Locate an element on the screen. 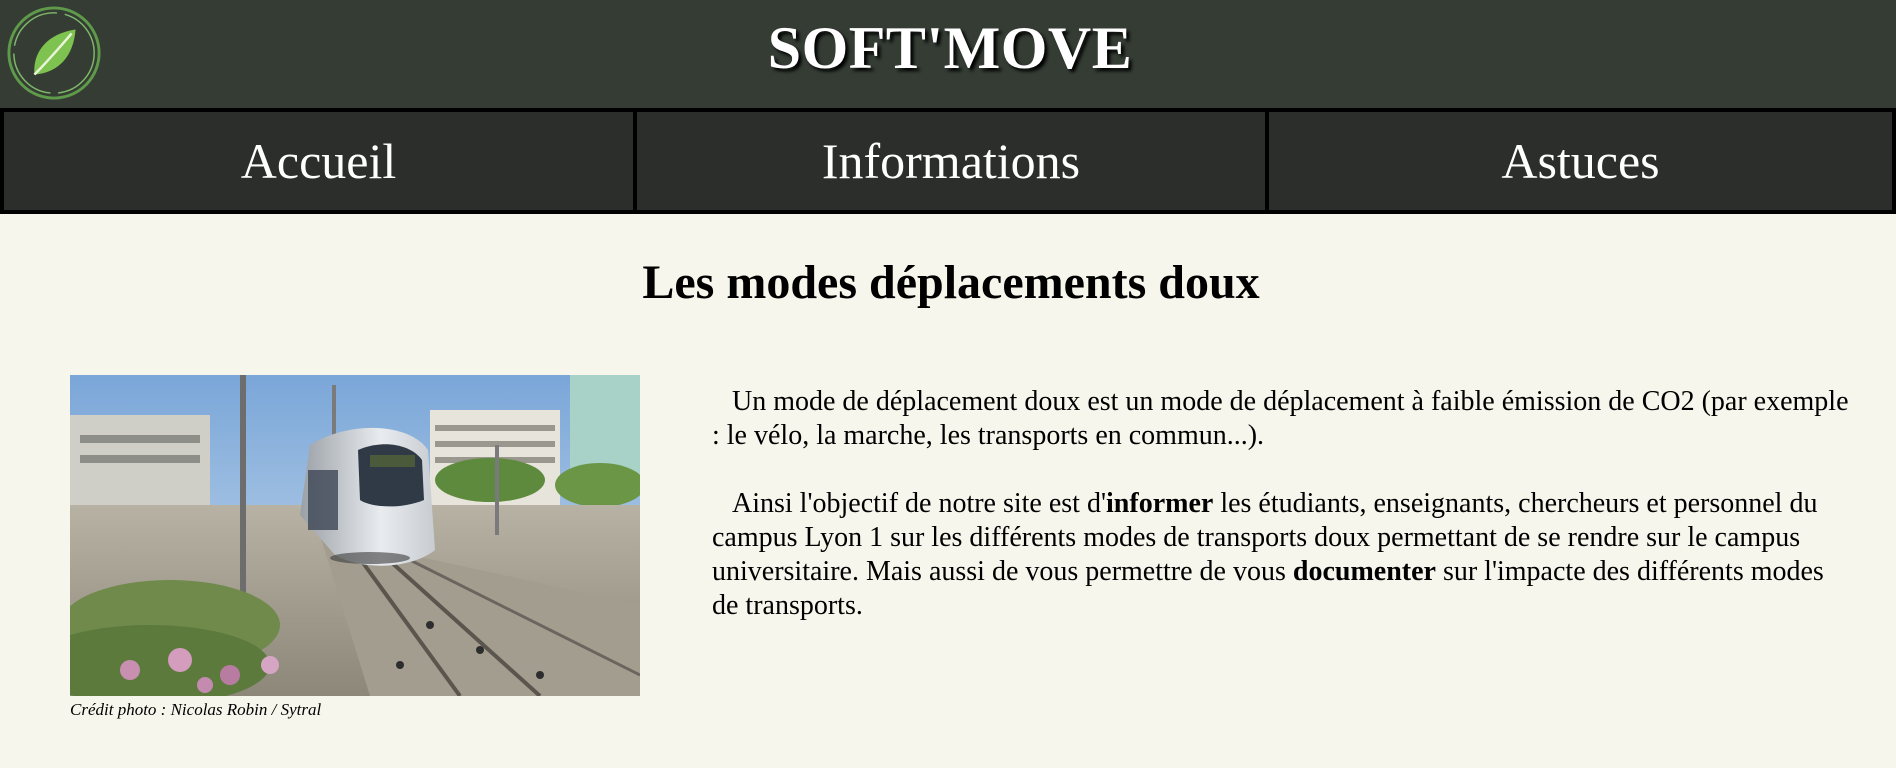 The image size is (1896, 768). main-nav: Accueil Informations Astuces is located at coordinates (948, 161).